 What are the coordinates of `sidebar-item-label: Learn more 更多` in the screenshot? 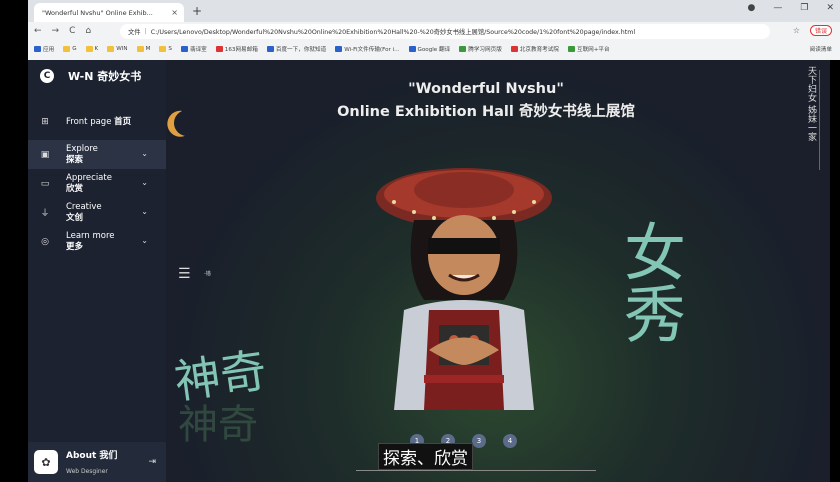 It's located at (90, 241).